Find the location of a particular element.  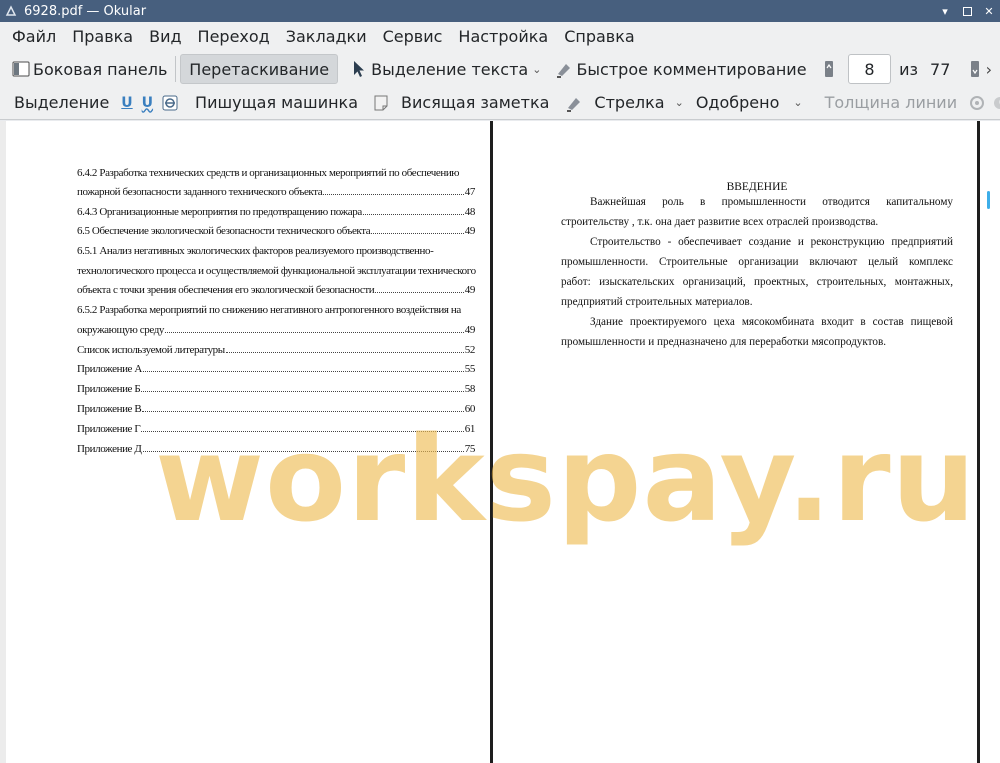

window-title: 6928.pdf — Okular is located at coordinates (85, 11).